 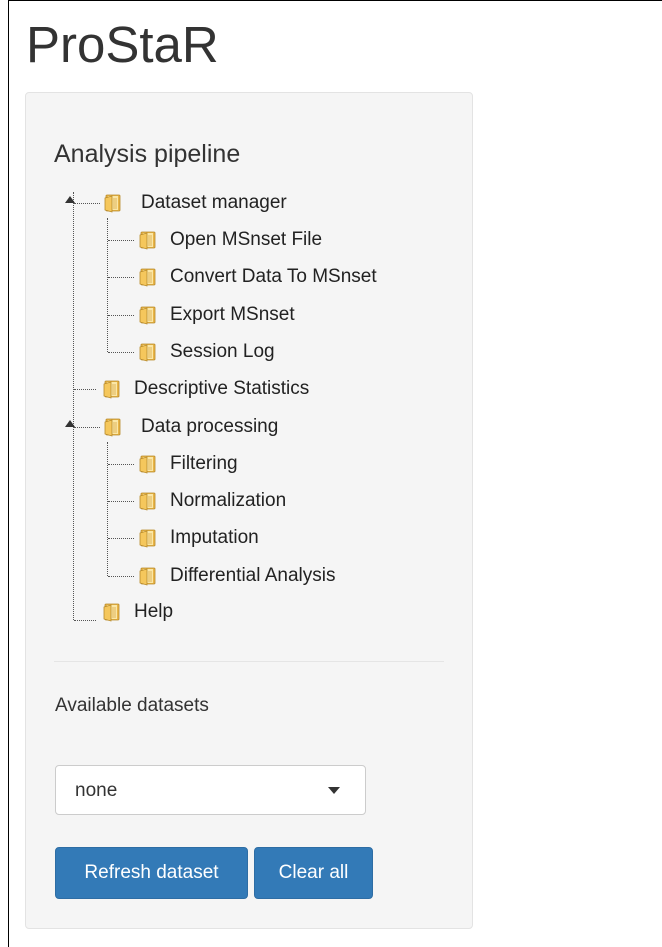 I want to click on tree-node-normalization: Normalization, so click(x=212, y=501).